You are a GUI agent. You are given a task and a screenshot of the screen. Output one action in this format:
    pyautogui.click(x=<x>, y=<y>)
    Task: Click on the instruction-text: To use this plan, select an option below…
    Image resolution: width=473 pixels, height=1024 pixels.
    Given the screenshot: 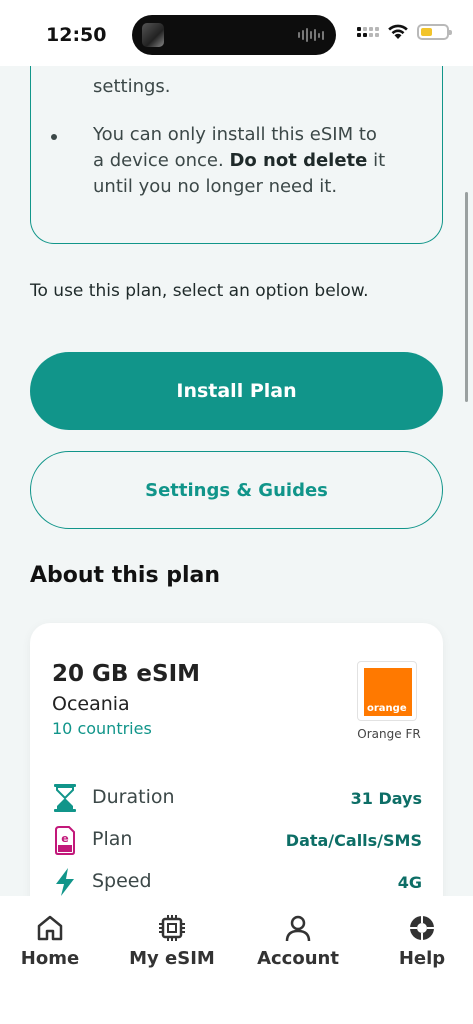 What is the action you would take?
    pyautogui.click(x=199, y=291)
    